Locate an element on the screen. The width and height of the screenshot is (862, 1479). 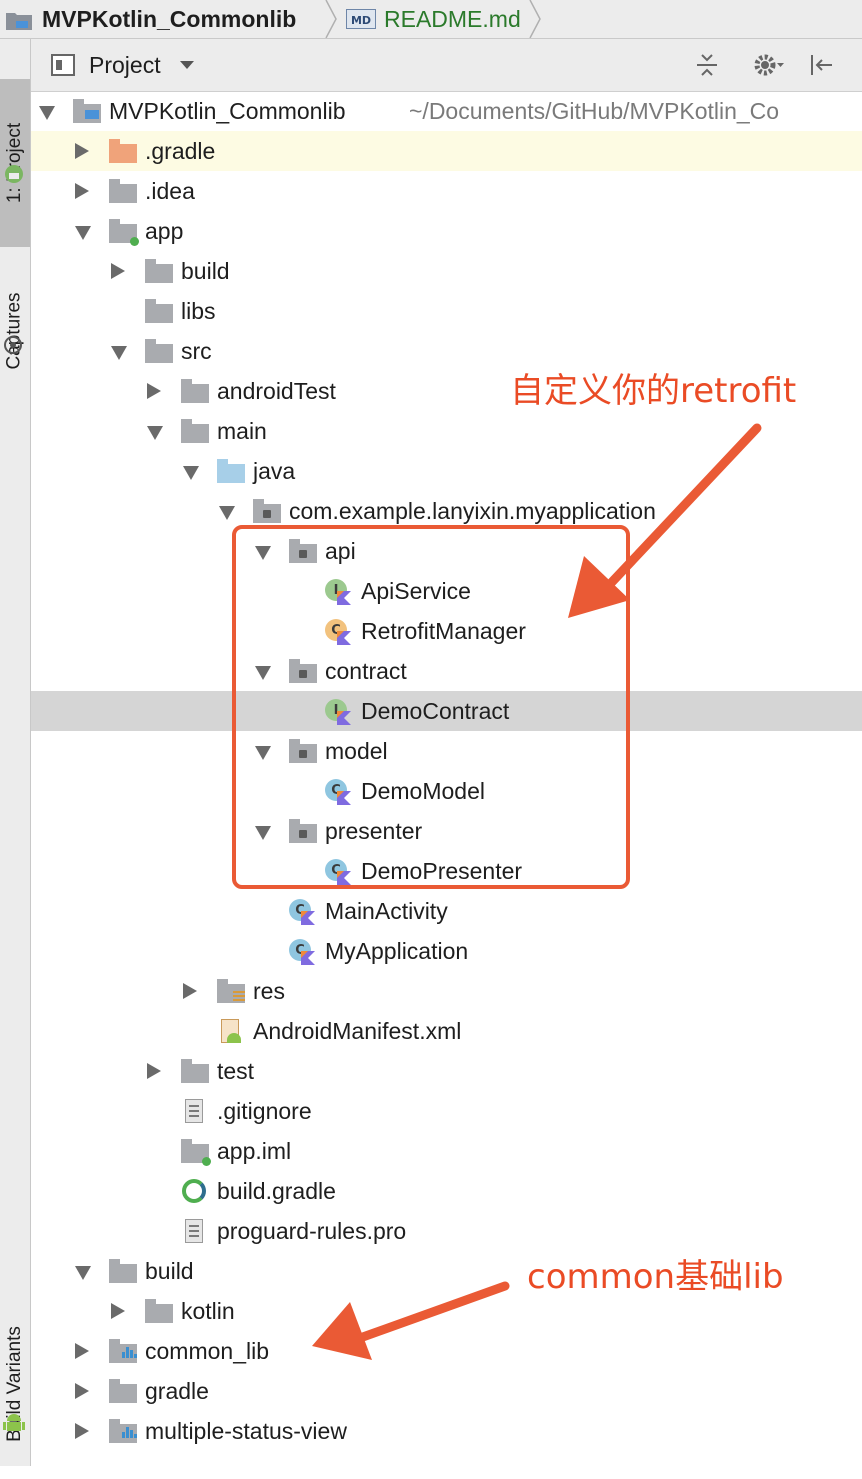
tree-item-label: AndroidManifest.xml is located at coordinates (357, 1031).